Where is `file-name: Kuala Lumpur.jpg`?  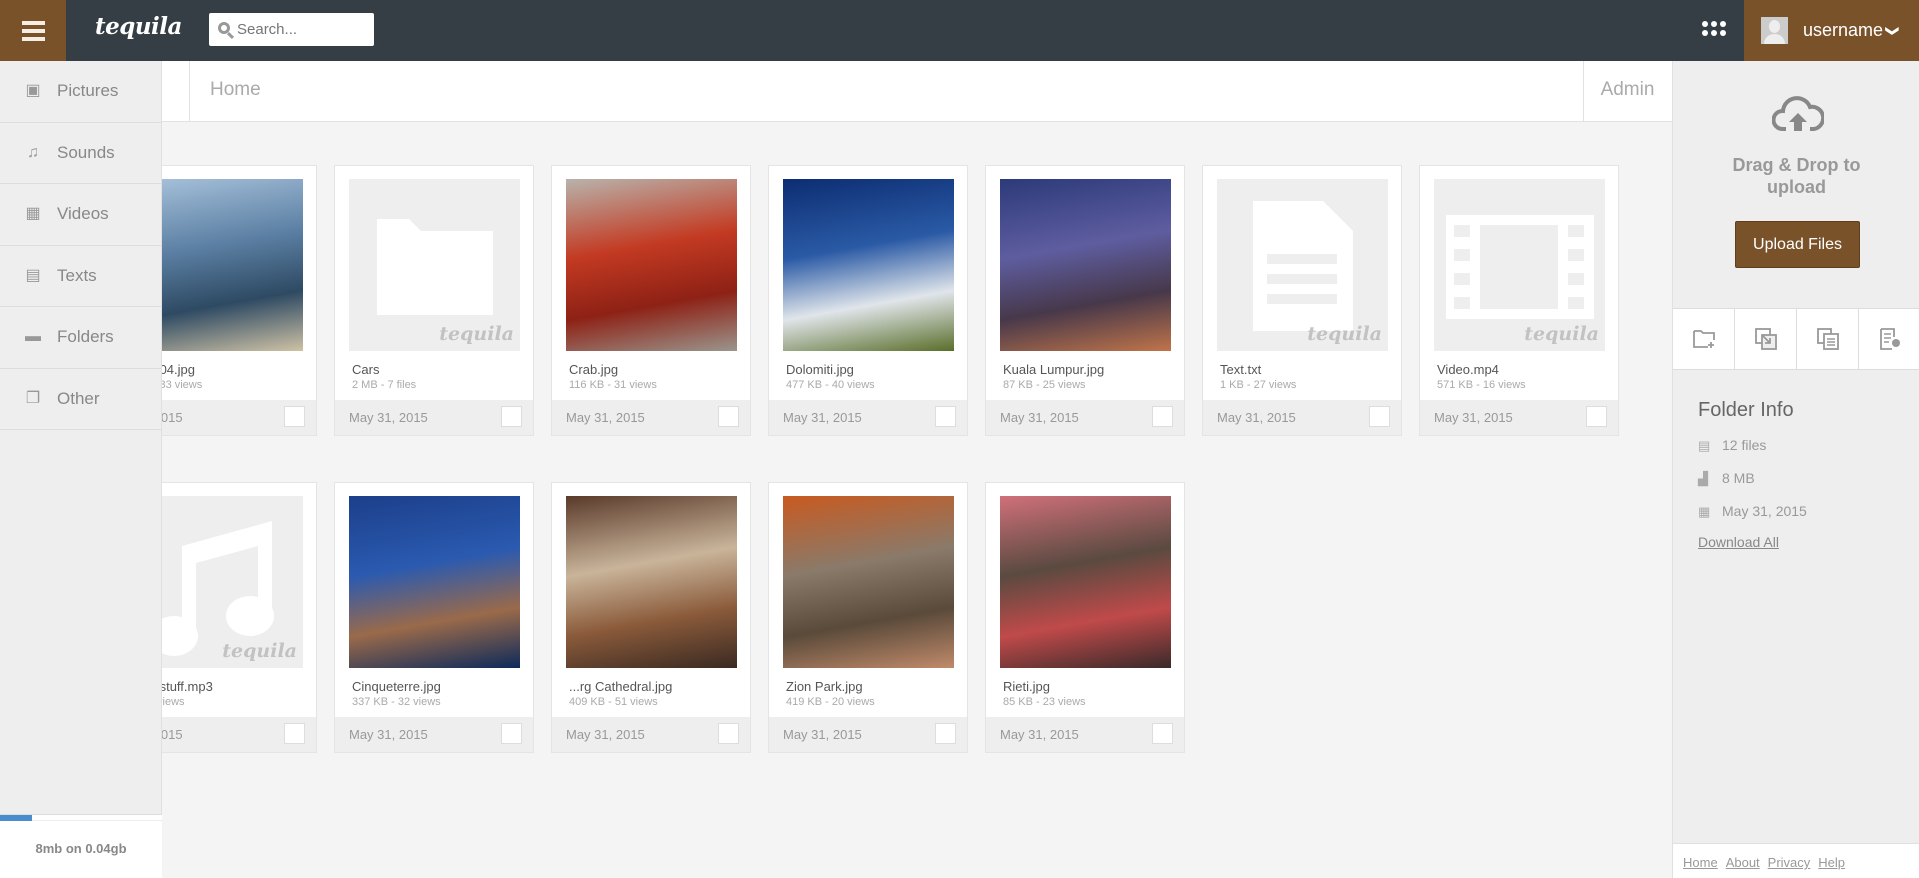
file-name: Kuala Lumpur.jpg is located at coordinates (1054, 369).